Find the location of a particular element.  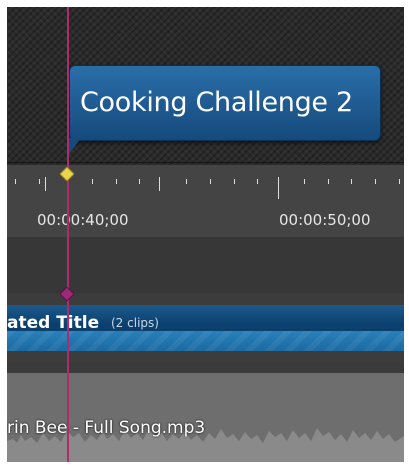

marker-callout-tail is located at coordinates (75, 146).